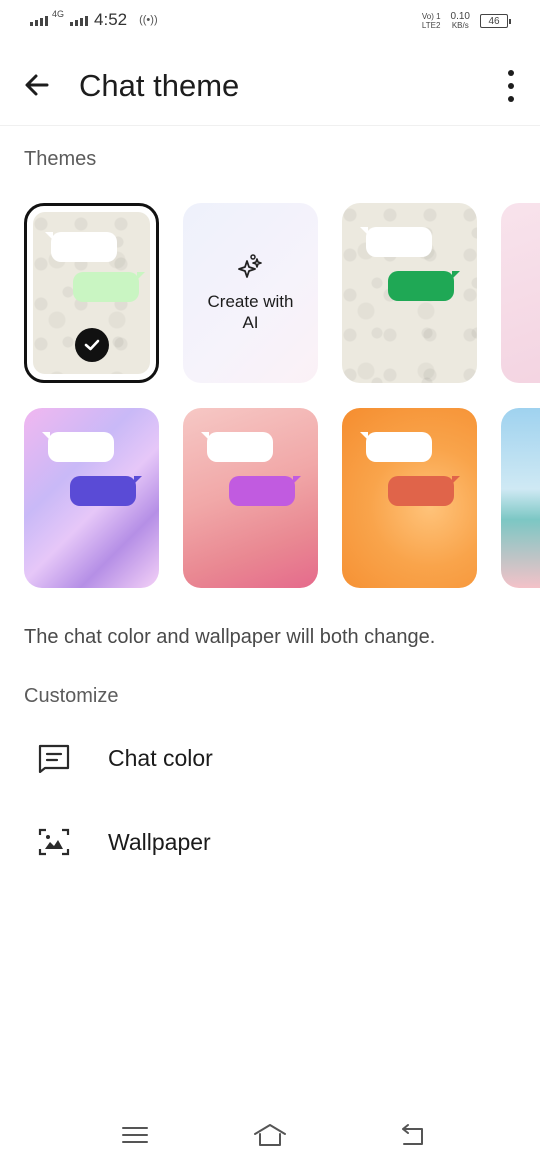 The image size is (540, 1170). I want to click on customize-heading: Customize, so click(71, 696).